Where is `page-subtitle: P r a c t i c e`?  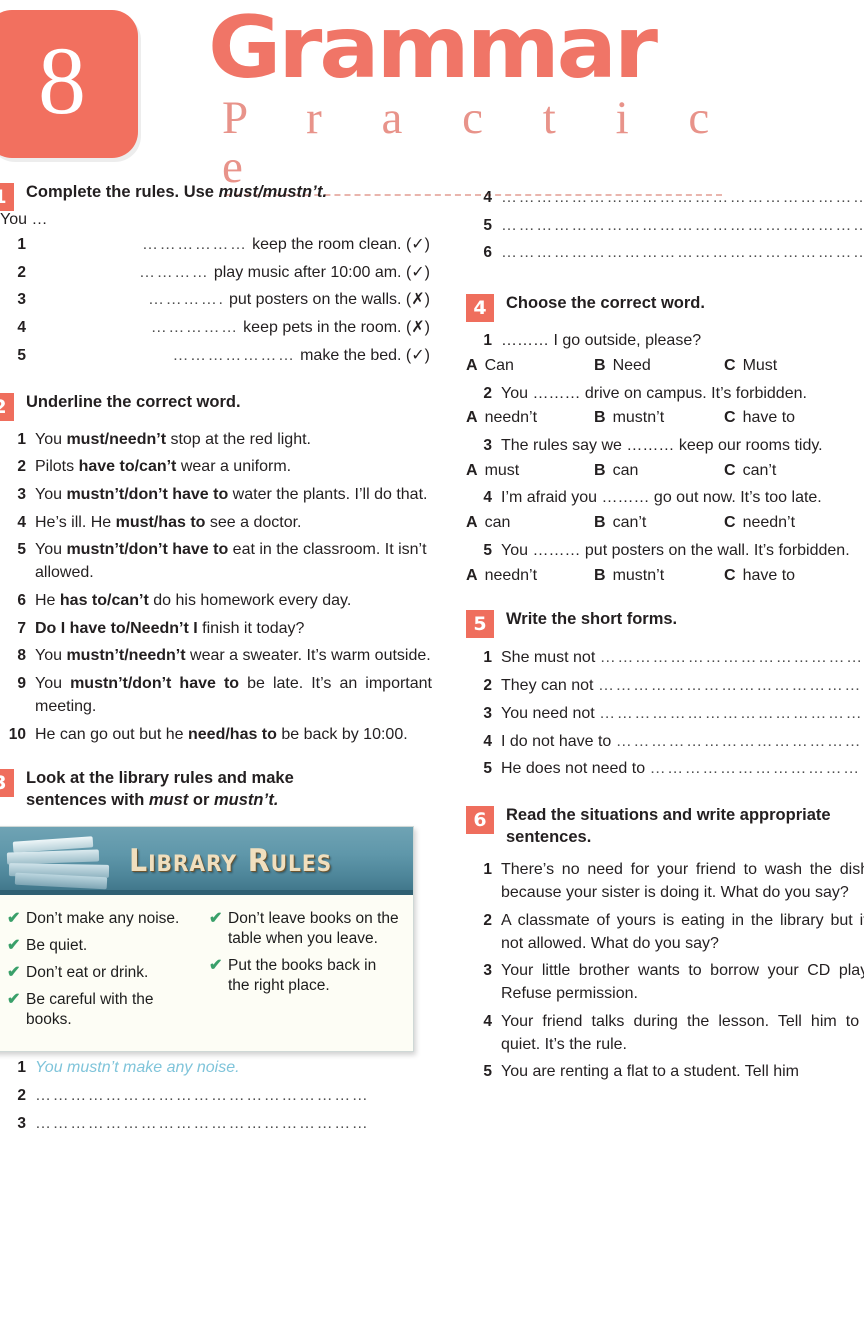 page-subtitle: P r a c t i c e is located at coordinates (478, 142).